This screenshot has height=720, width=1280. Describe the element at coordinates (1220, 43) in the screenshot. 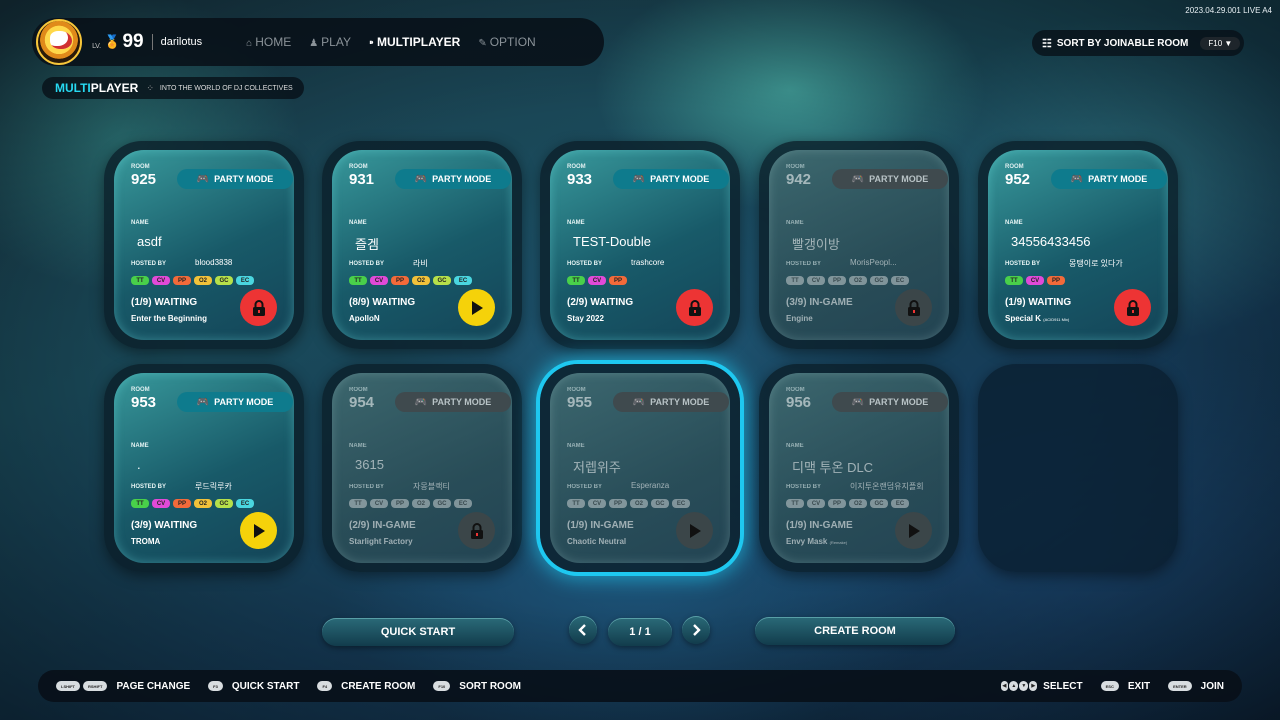

I see `sort-key-dropdown: F10 ▼` at that location.